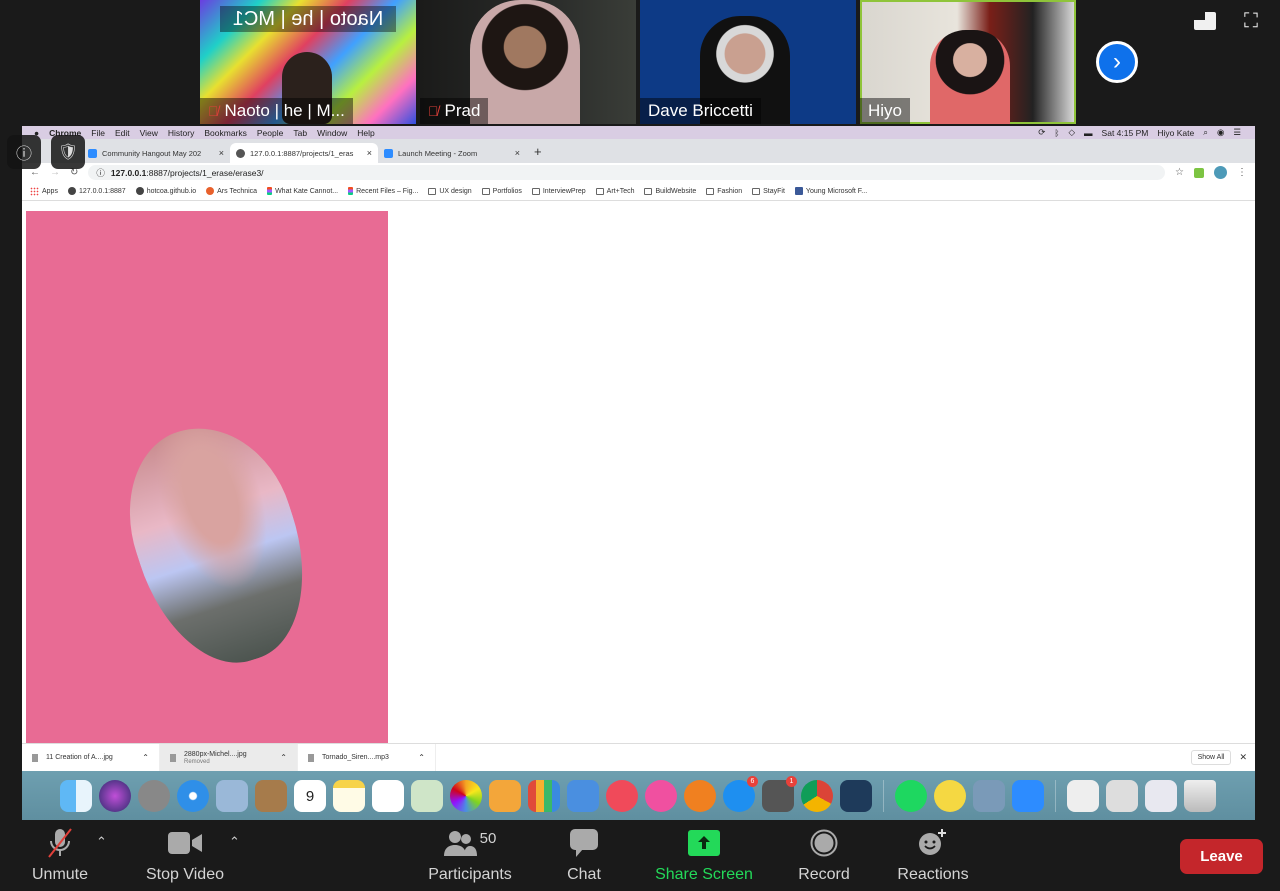 The width and height of the screenshot is (1280, 891). Describe the element at coordinates (704, 855) in the screenshot. I see `share-screen-button: Share Screen` at that location.